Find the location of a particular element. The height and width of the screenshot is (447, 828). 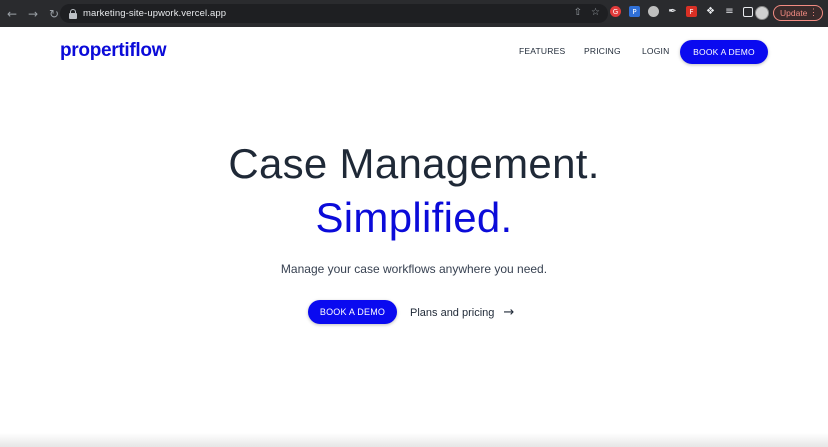

extension-pdf-icon: F is located at coordinates (691, 11).